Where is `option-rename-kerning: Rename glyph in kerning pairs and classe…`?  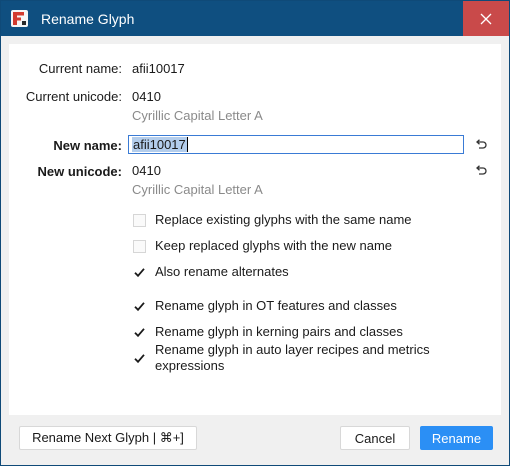 option-rename-kerning: Rename glyph in kerning pairs and classe… is located at coordinates (268, 332).